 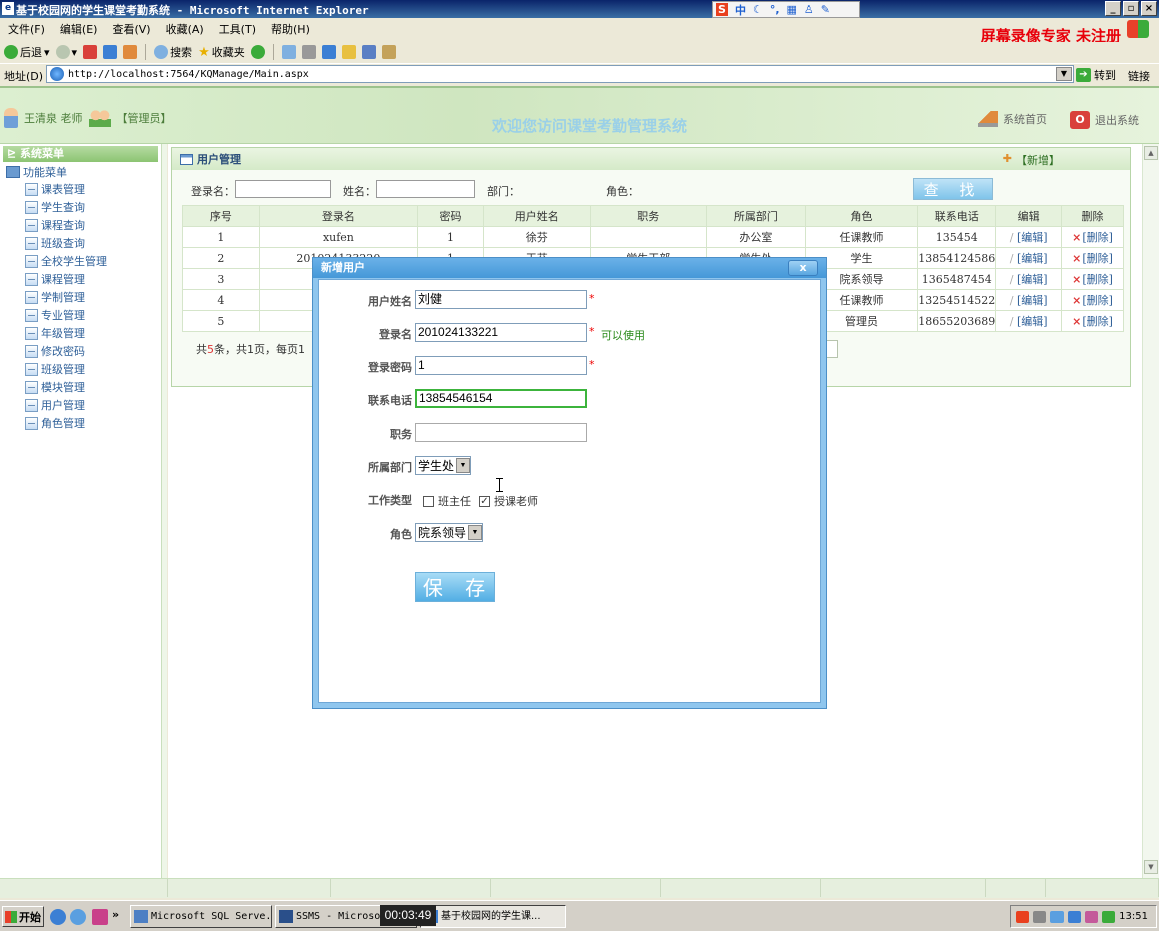 What do you see at coordinates (93, 297) in the screenshot?
I see `sidebar-item: 学制管理` at bounding box center [93, 297].